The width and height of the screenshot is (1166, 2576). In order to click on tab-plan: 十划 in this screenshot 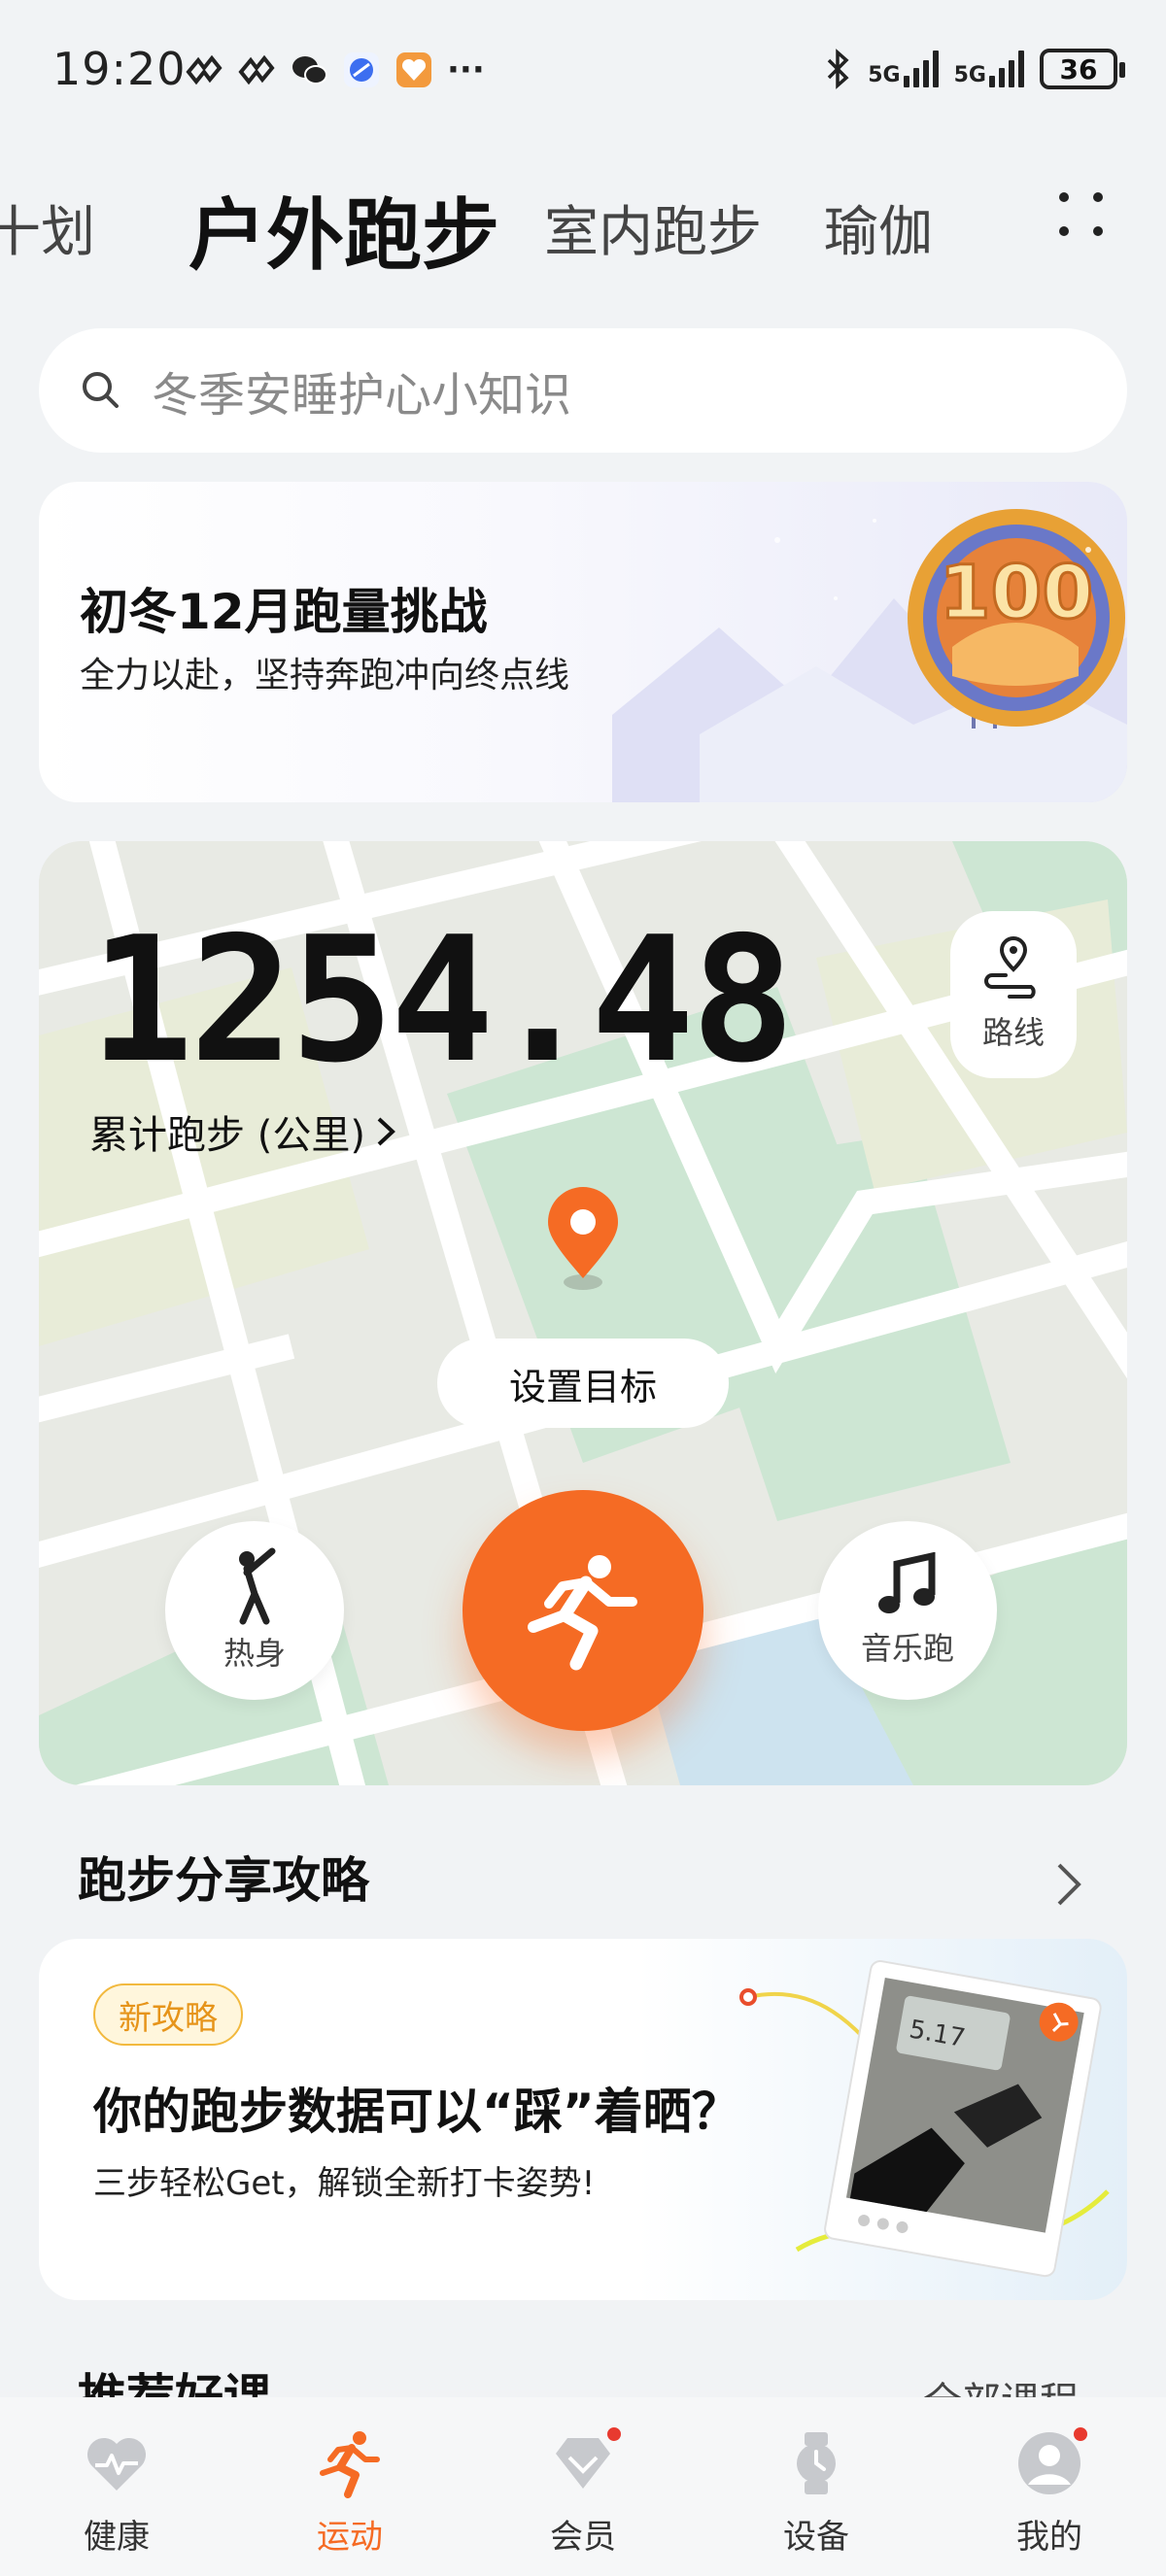, I will do `click(47, 227)`.